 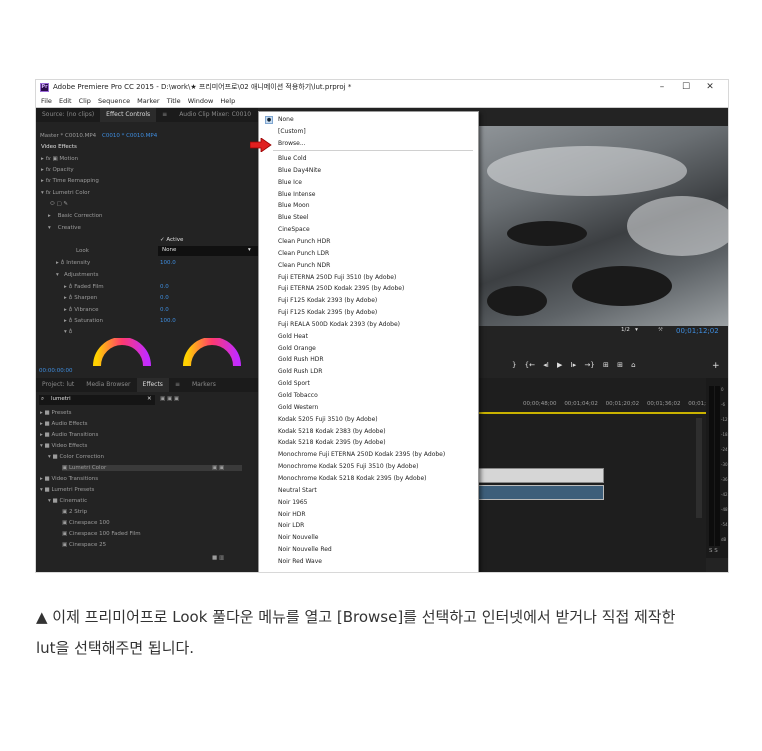 I want to click on look-option: Kodak 5218 Kodak 2395 (by Adobe), so click(x=332, y=442).